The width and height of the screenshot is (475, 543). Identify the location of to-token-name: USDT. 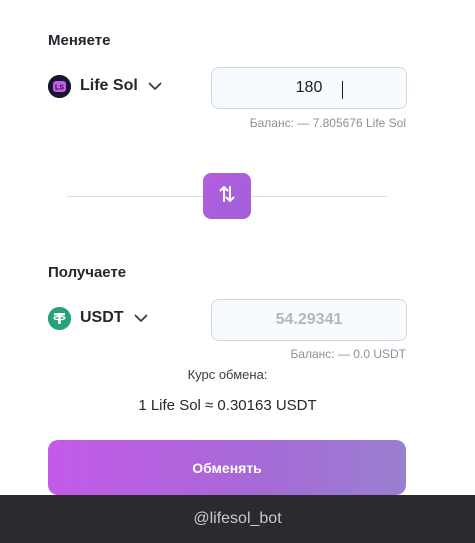
(102, 317).